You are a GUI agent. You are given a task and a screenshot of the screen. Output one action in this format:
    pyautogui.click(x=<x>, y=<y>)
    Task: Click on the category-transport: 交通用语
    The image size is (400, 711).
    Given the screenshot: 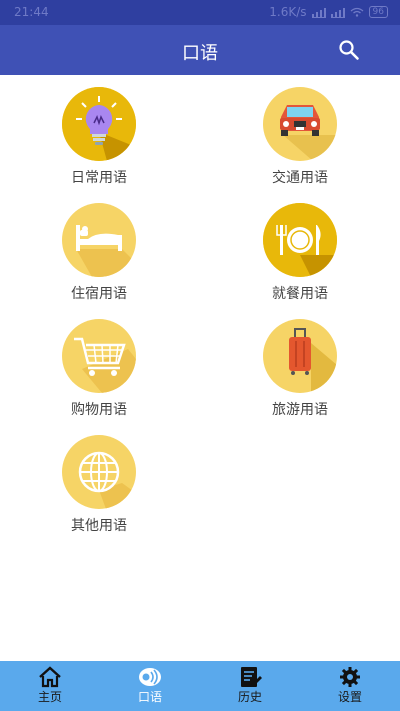 What is the action you would take?
    pyautogui.click(x=300, y=137)
    